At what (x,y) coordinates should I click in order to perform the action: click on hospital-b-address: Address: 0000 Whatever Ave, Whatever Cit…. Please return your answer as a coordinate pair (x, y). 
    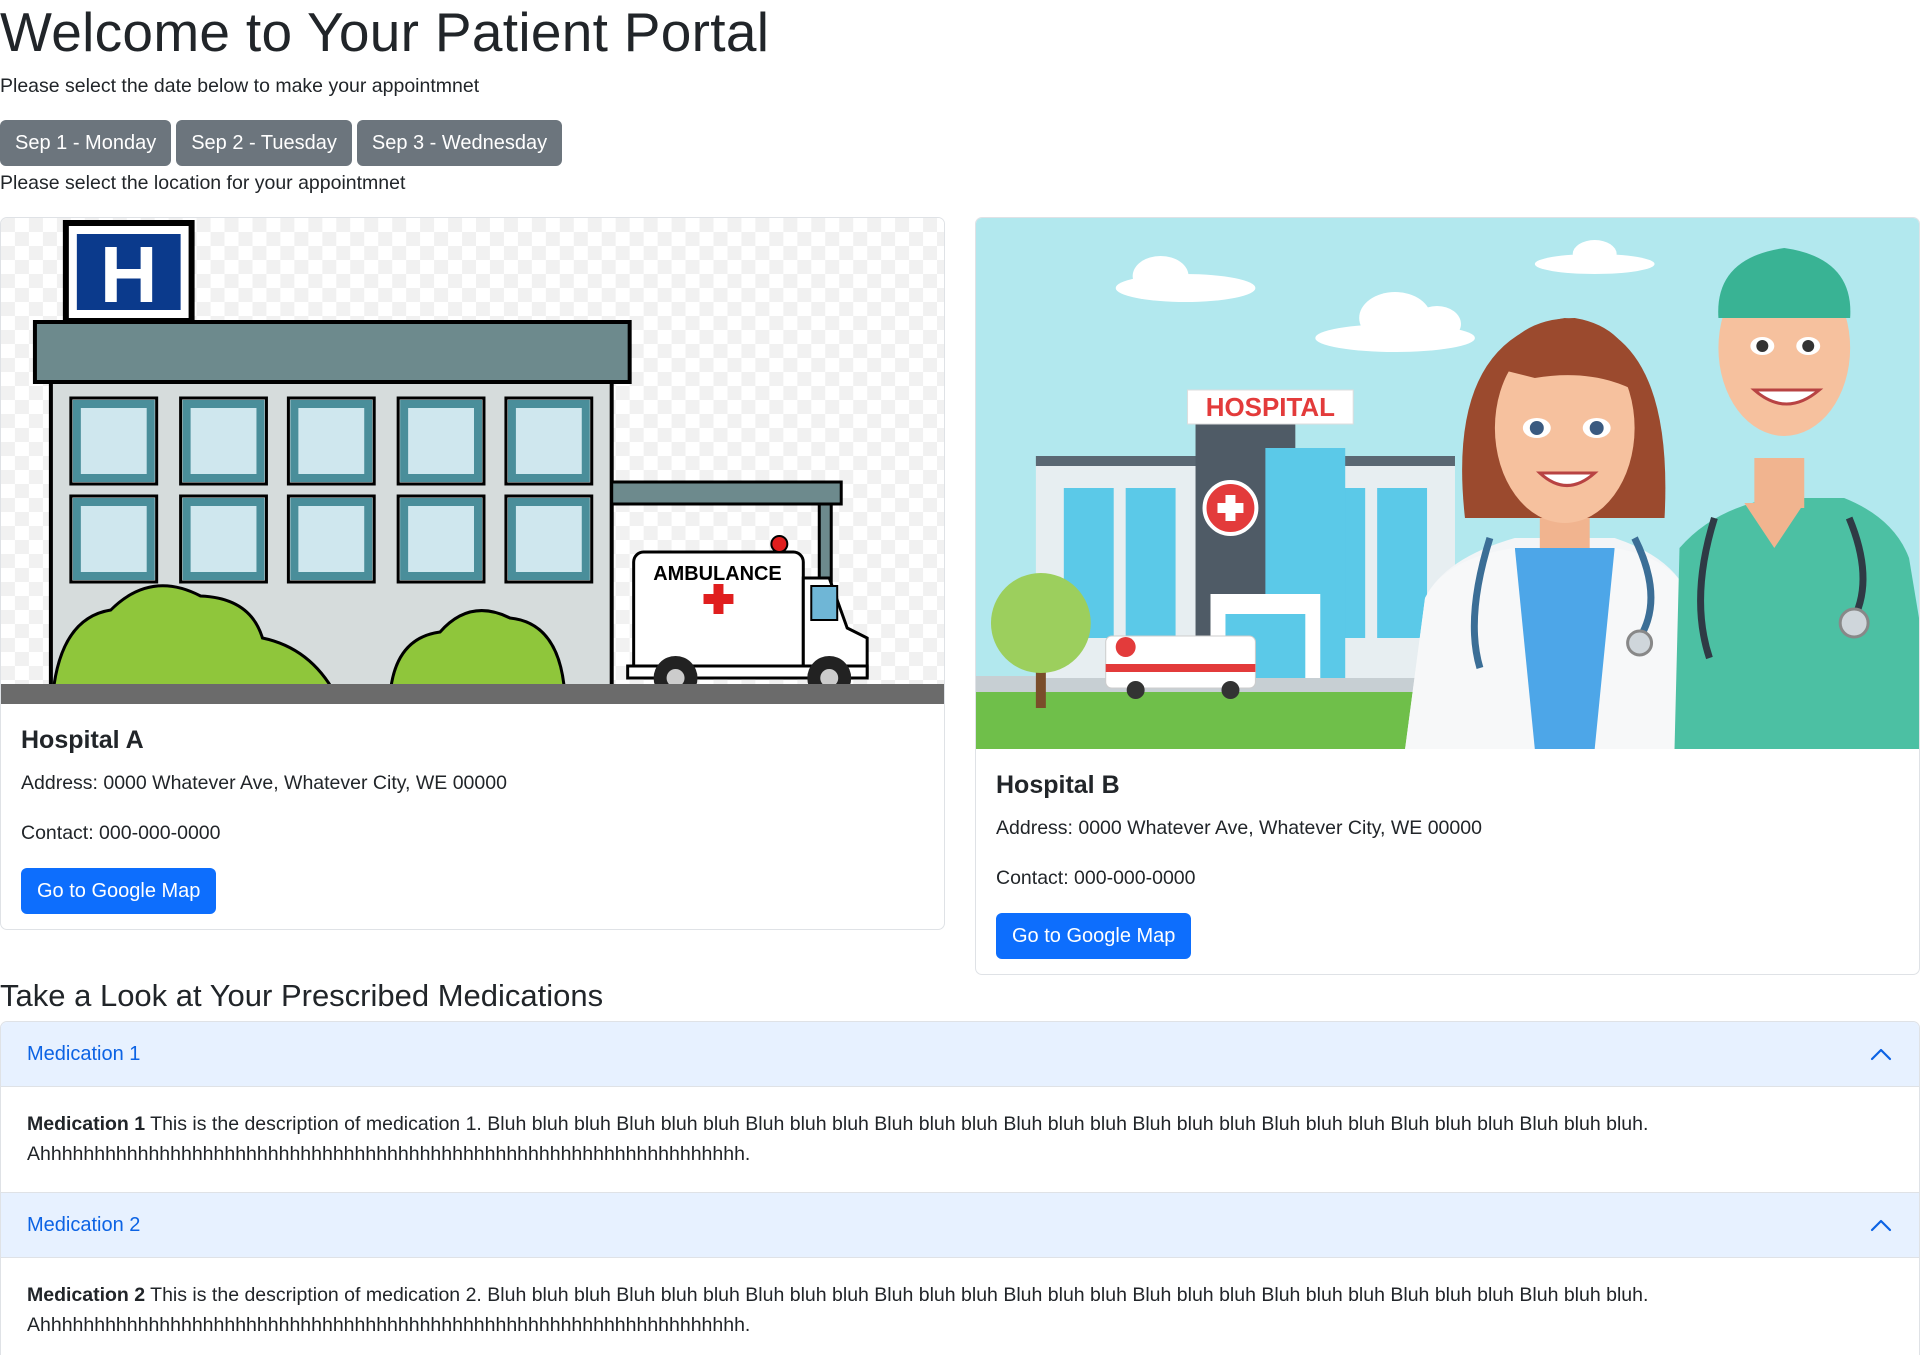
    Looking at the image, I should click on (1239, 828).